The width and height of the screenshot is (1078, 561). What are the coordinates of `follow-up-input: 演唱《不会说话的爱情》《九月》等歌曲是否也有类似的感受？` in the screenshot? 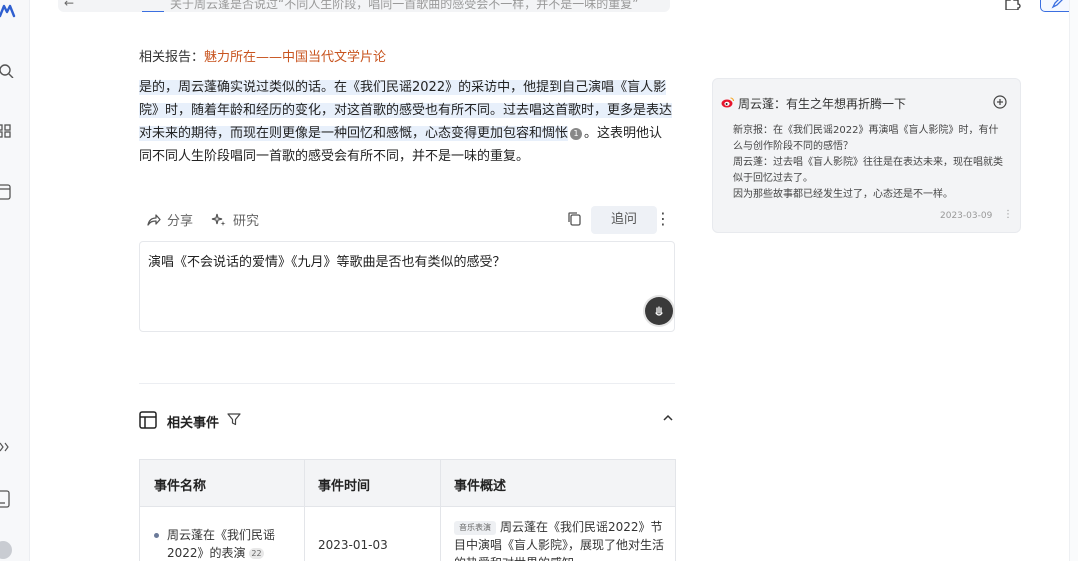 It's located at (407, 286).